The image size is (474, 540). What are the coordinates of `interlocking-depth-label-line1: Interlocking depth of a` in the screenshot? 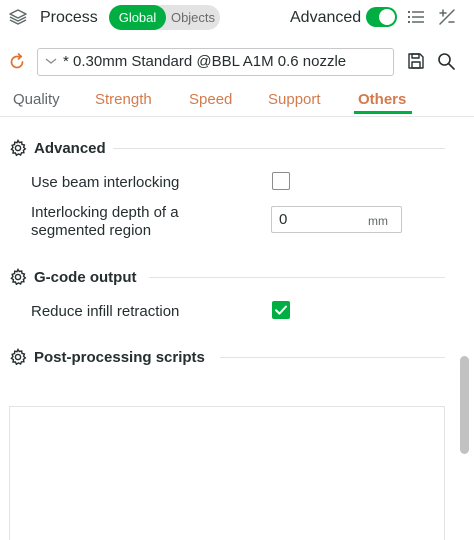 It's located at (105, 212).